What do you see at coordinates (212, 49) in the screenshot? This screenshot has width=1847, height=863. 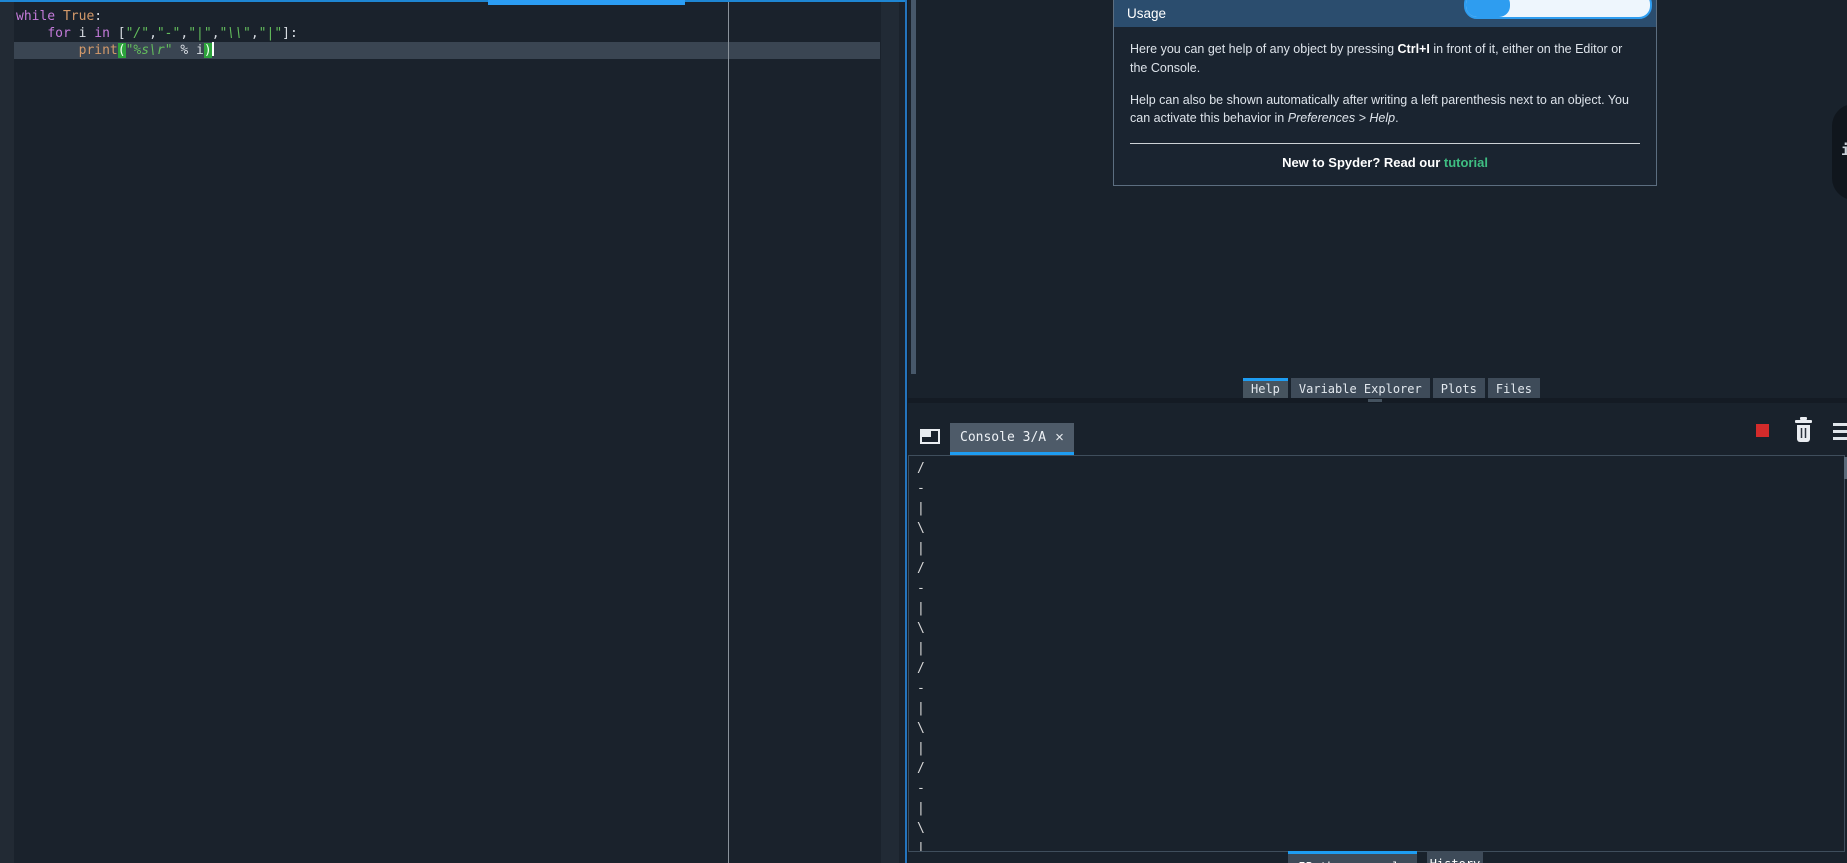 I see `text-cursor` at bounding box center [212, 49].